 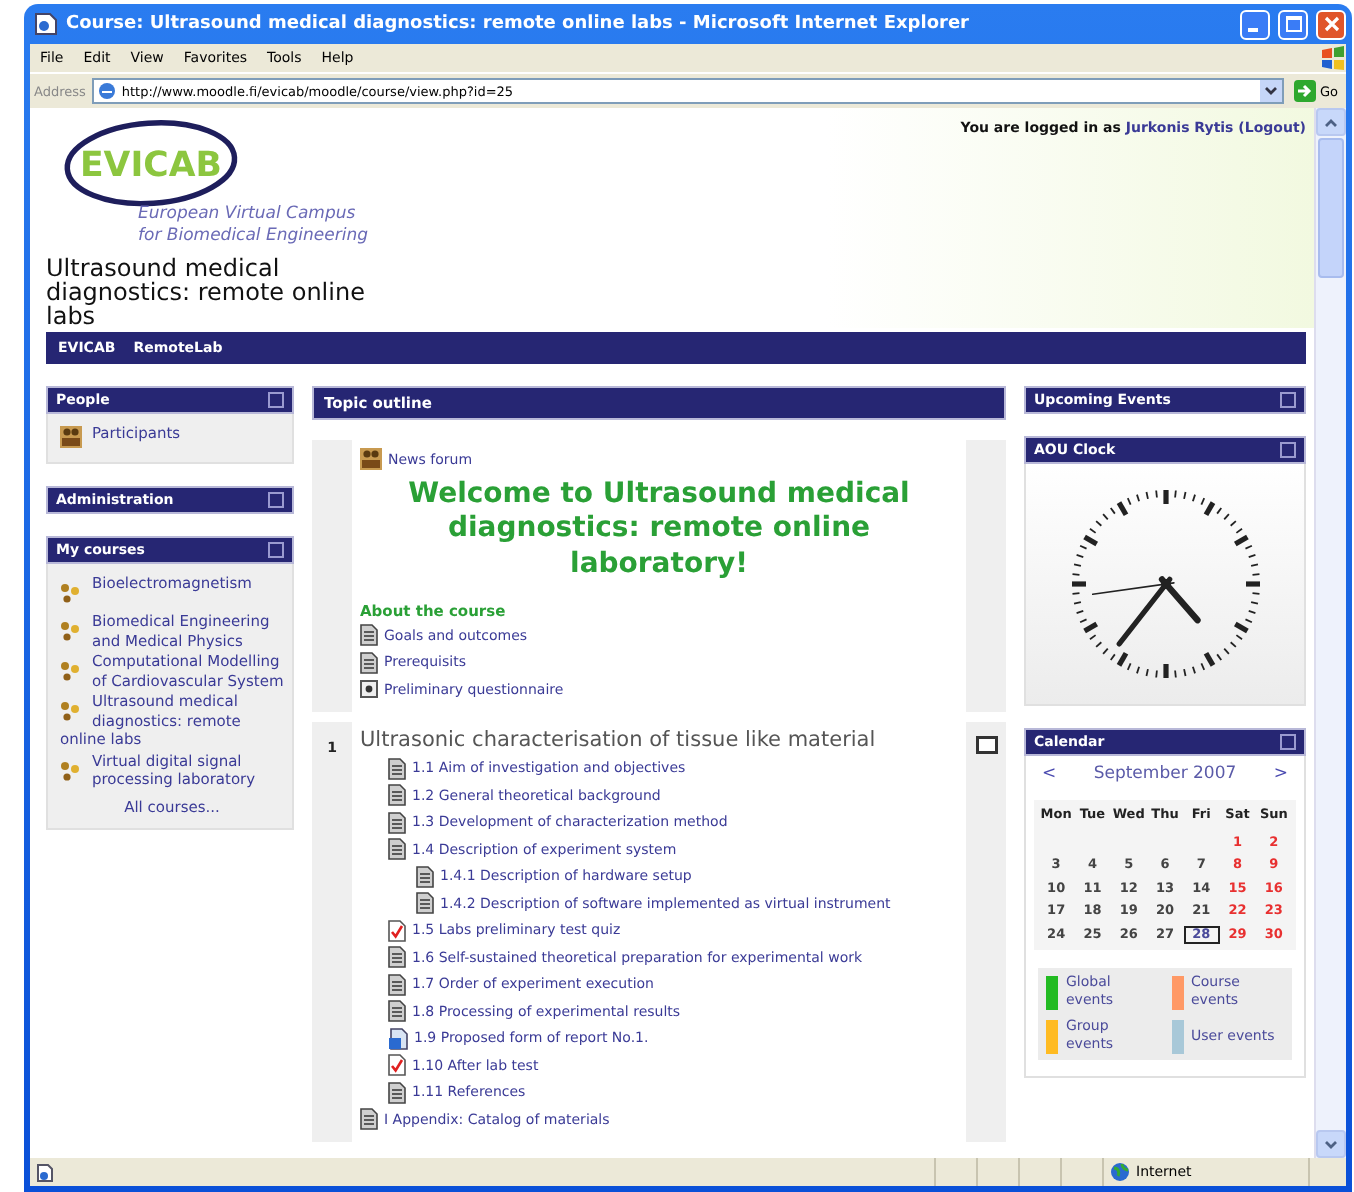 I want to click on radio-square-icon, so click(x=369, y=689).